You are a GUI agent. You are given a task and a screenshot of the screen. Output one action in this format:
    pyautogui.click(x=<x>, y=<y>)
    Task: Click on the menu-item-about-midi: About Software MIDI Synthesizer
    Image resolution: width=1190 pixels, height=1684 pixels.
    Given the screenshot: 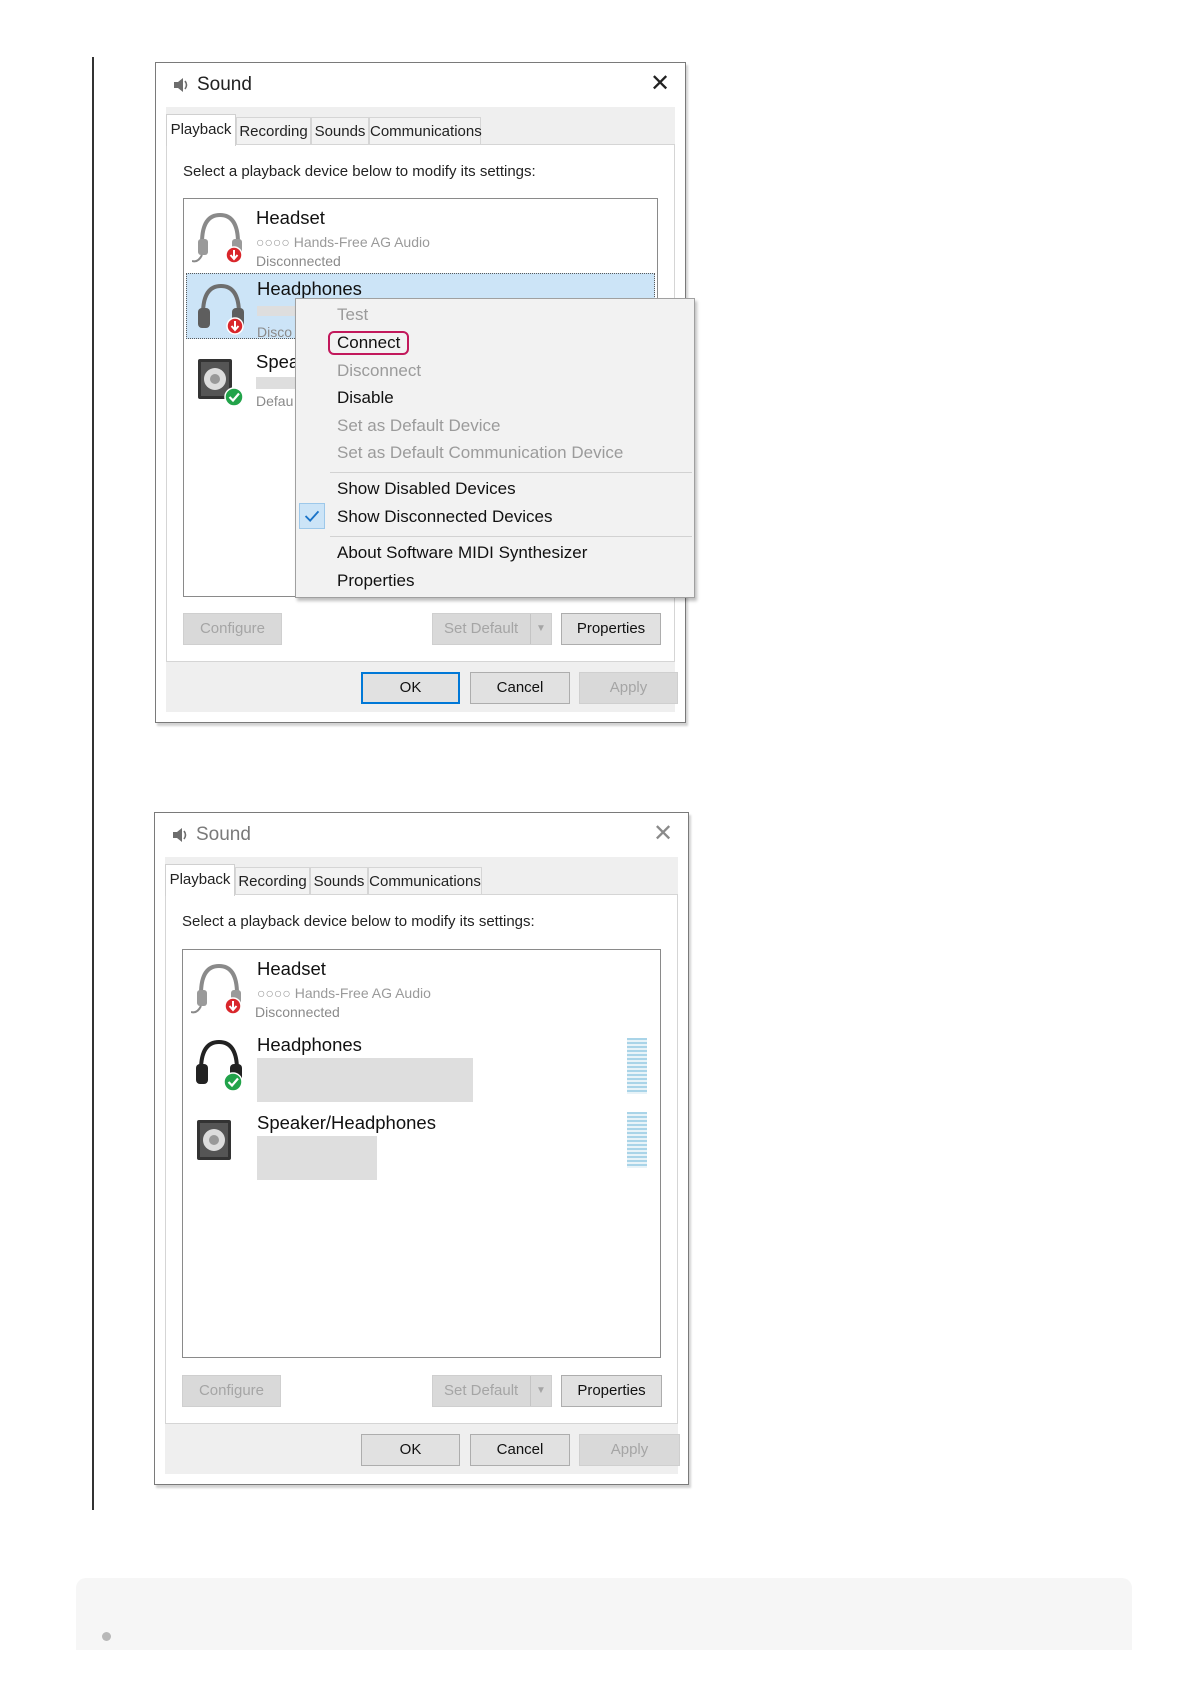 What is the action you would take?
    pyautogui.click(x=495, y=553)
    